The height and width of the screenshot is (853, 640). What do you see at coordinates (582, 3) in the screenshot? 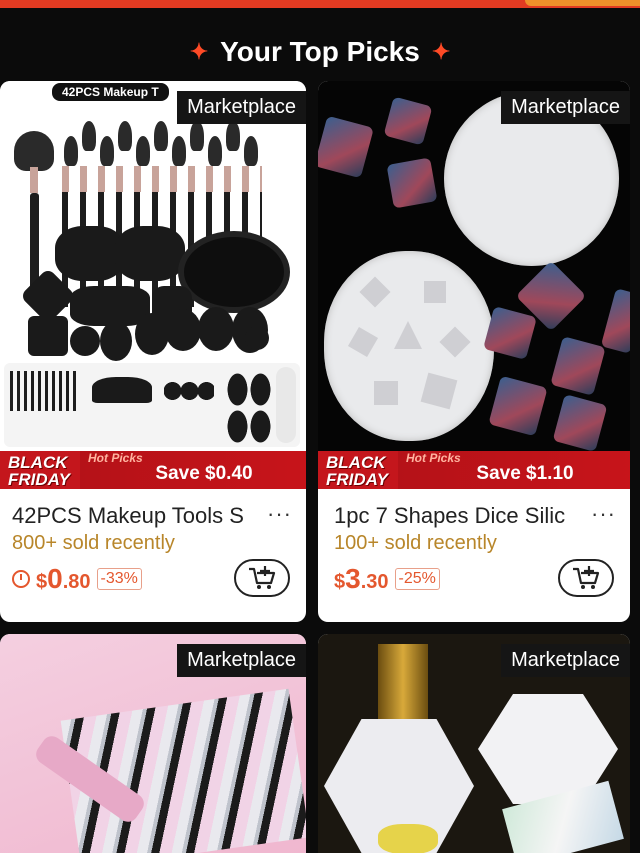
I see `top-strip-notch` at bounding box center [582, 3].